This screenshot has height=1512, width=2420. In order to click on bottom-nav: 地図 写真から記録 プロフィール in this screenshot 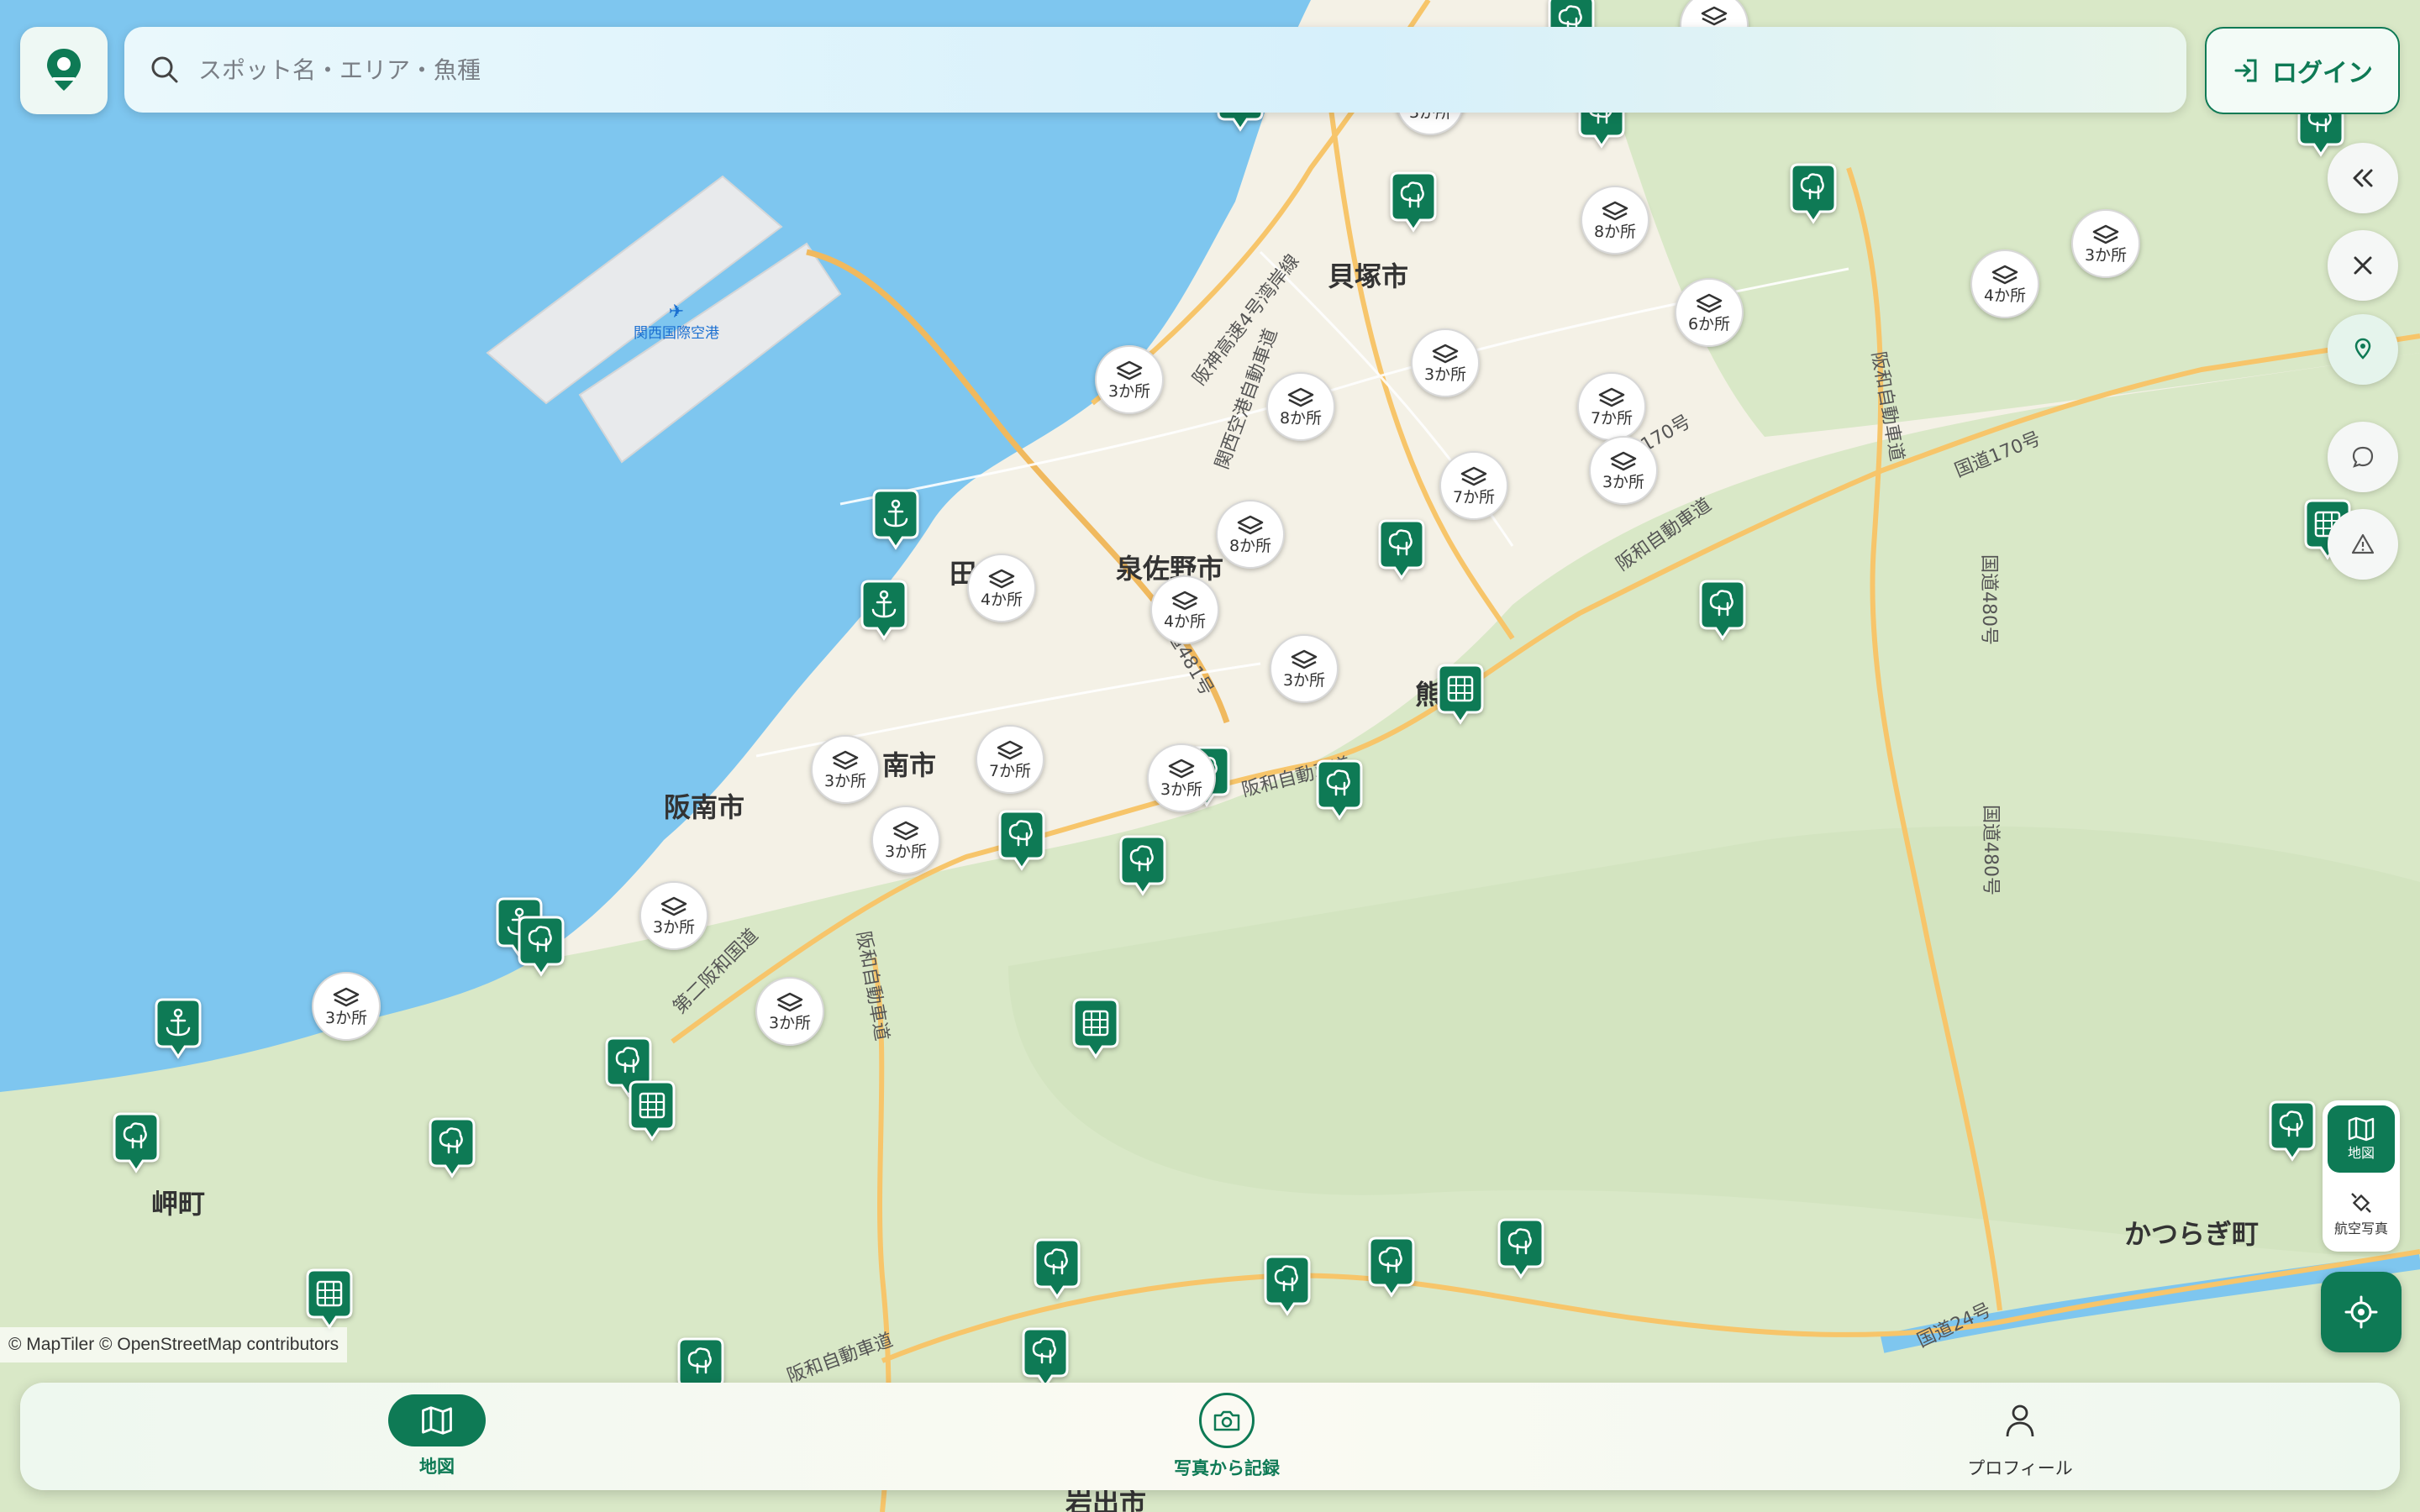, I will do `click(1210, 1436)`.